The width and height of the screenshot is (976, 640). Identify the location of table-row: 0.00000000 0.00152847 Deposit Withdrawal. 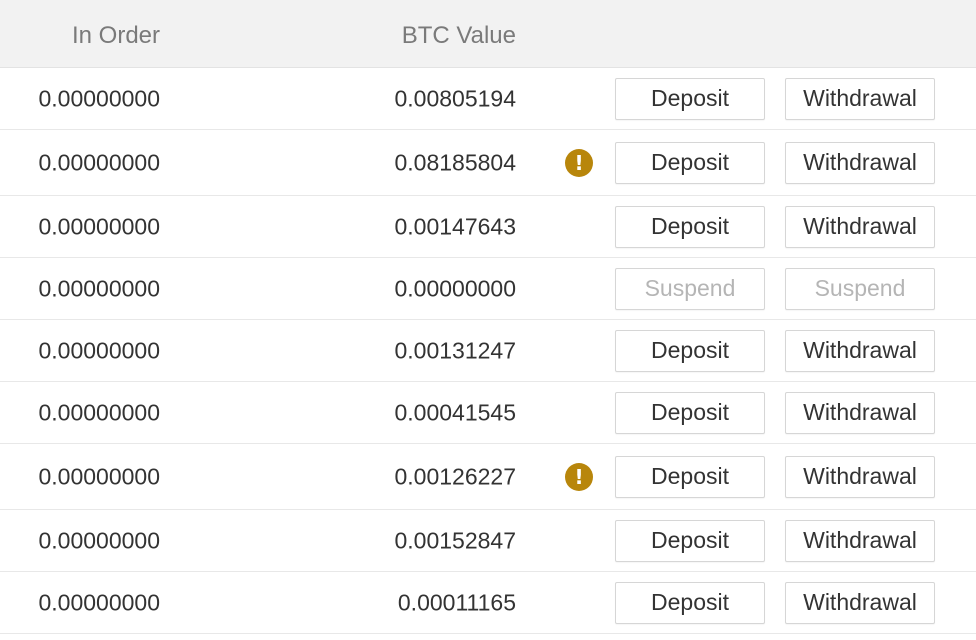
(488, 541).